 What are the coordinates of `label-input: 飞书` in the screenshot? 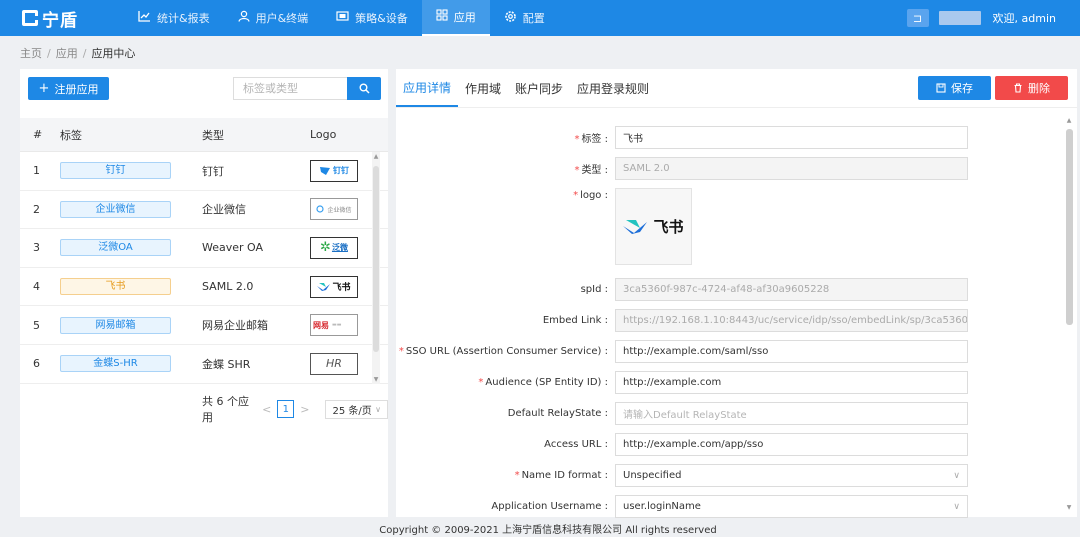 It's located at (791, 137).